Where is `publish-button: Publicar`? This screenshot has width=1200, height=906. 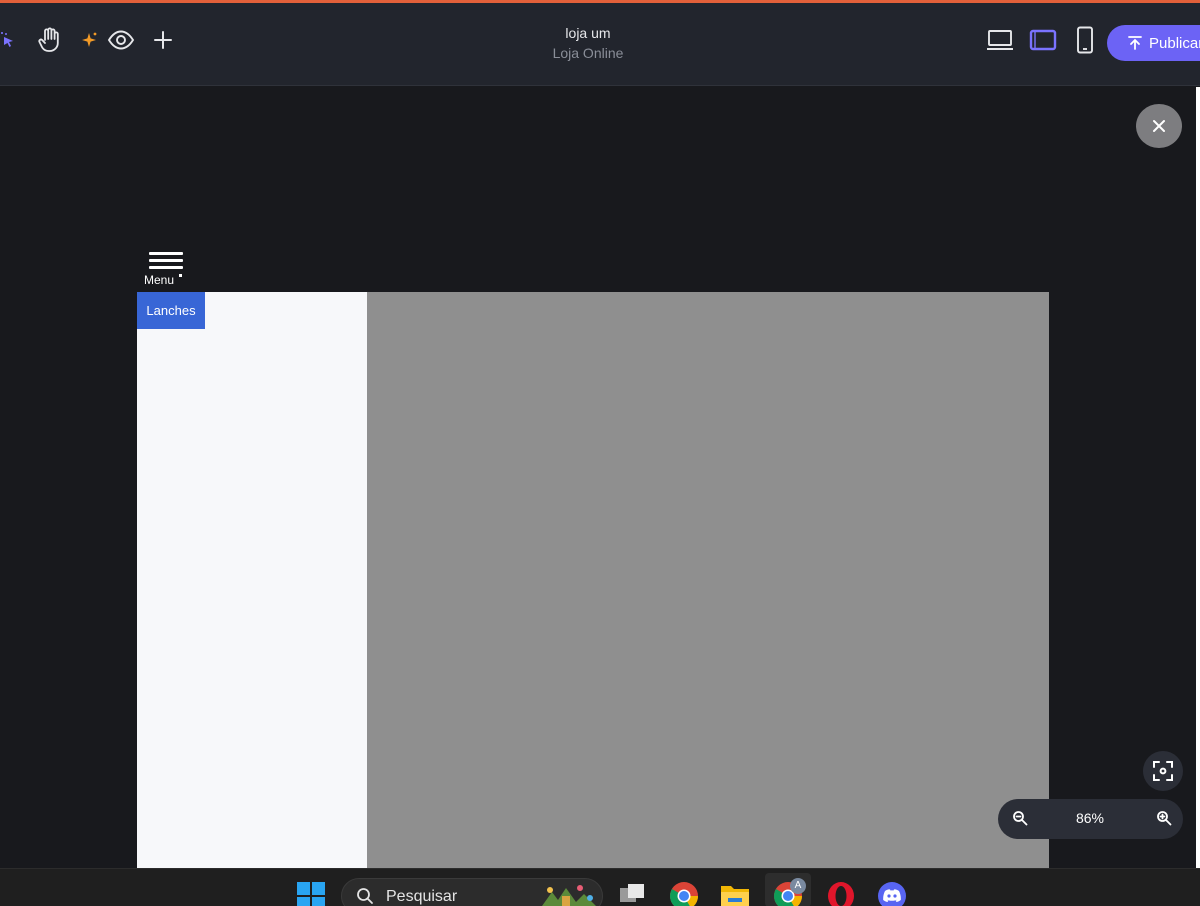 publish-button: Publicar is located at coordinates (1153, 43).